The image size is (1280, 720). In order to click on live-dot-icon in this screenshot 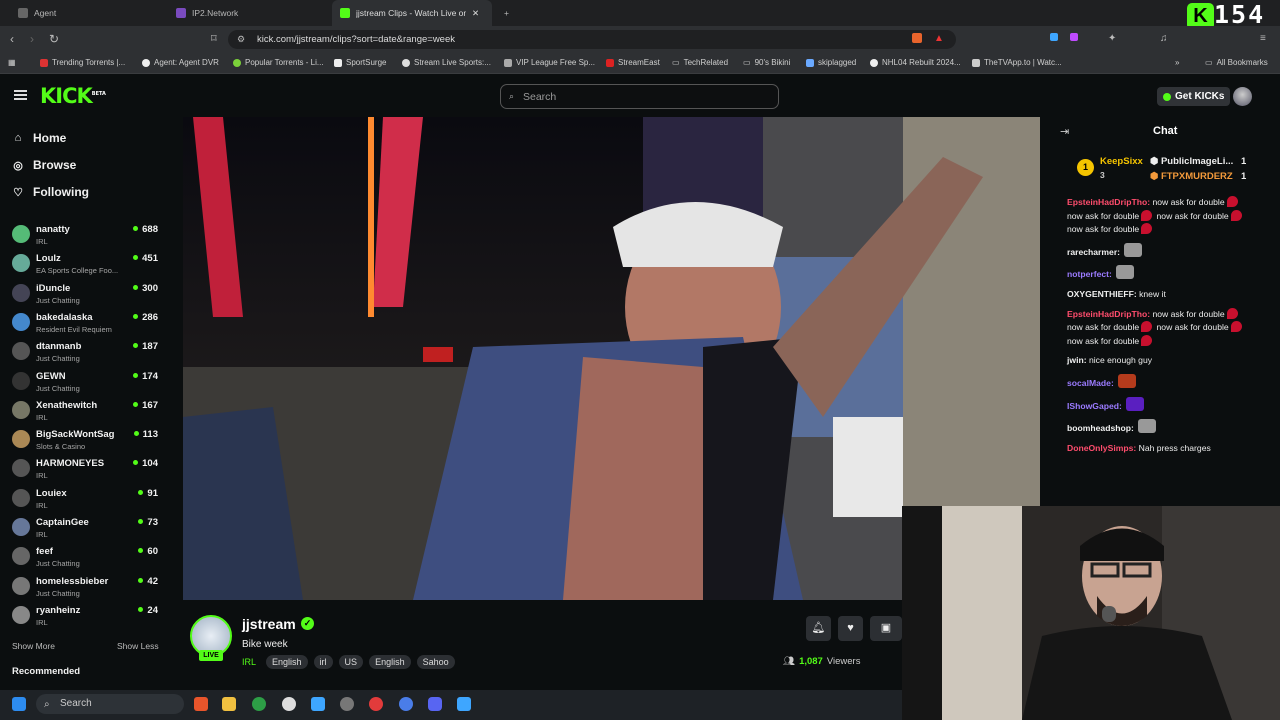, I will do `click(141, 521)`.